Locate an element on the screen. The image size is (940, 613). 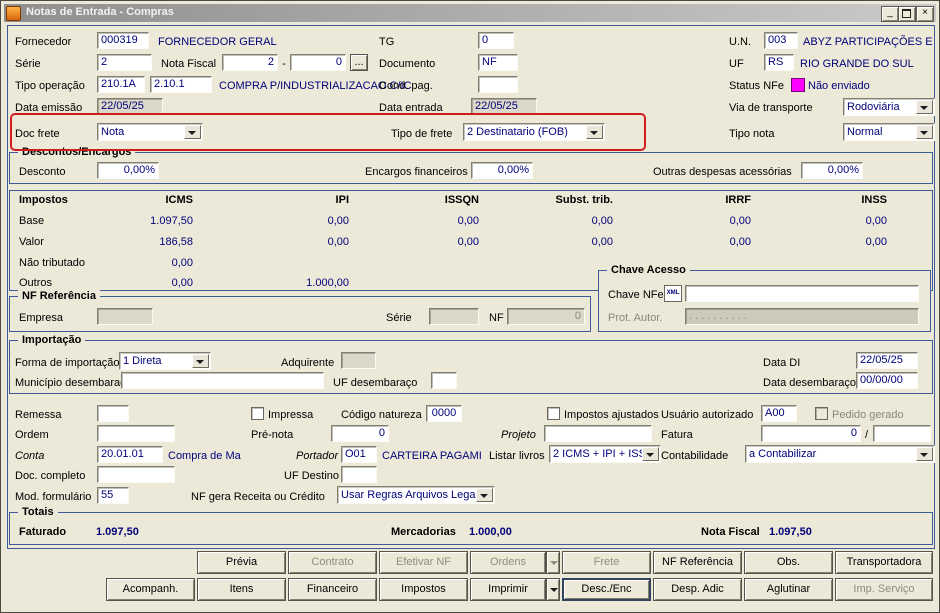
codigo-natureza-label: Código natureza is located at coordinates (381, 415).